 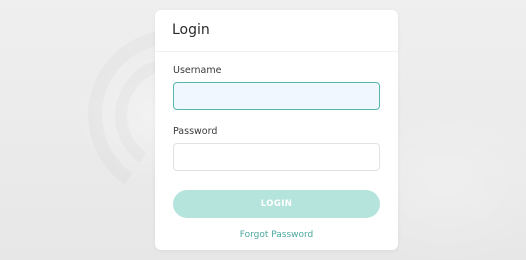 What do you see at coordinates (191, 30) in the screenshot?
I see `login-title: Login` at bounding box center [191, 30].